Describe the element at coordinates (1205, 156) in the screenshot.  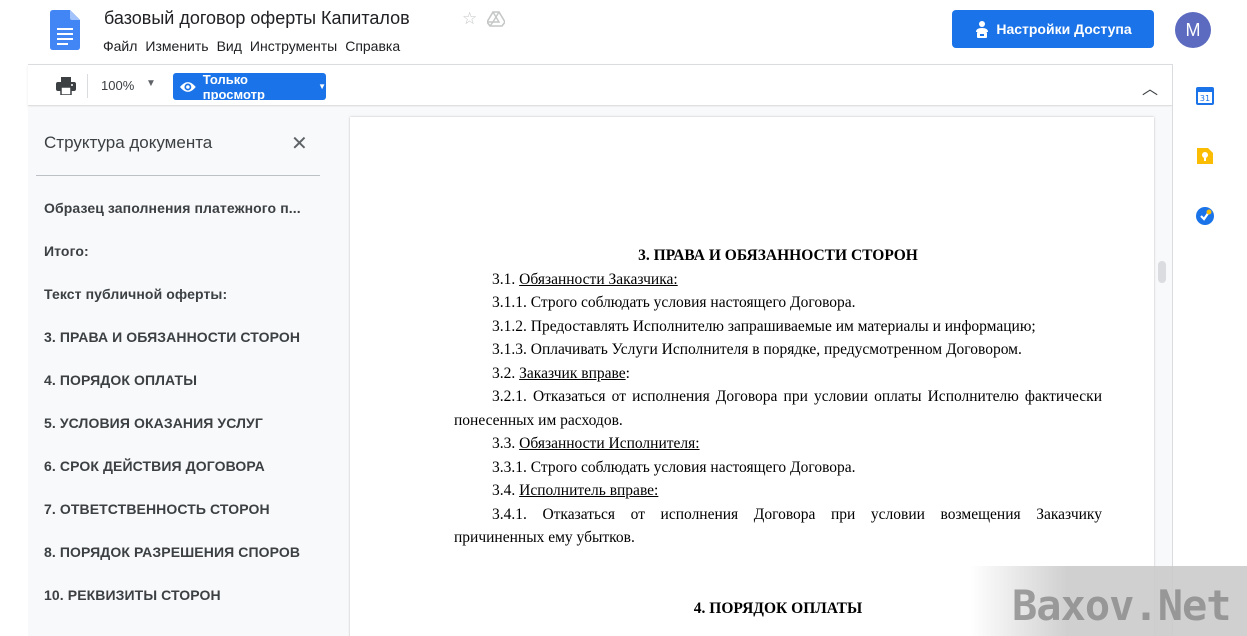
I see `keep-icon` at that location.